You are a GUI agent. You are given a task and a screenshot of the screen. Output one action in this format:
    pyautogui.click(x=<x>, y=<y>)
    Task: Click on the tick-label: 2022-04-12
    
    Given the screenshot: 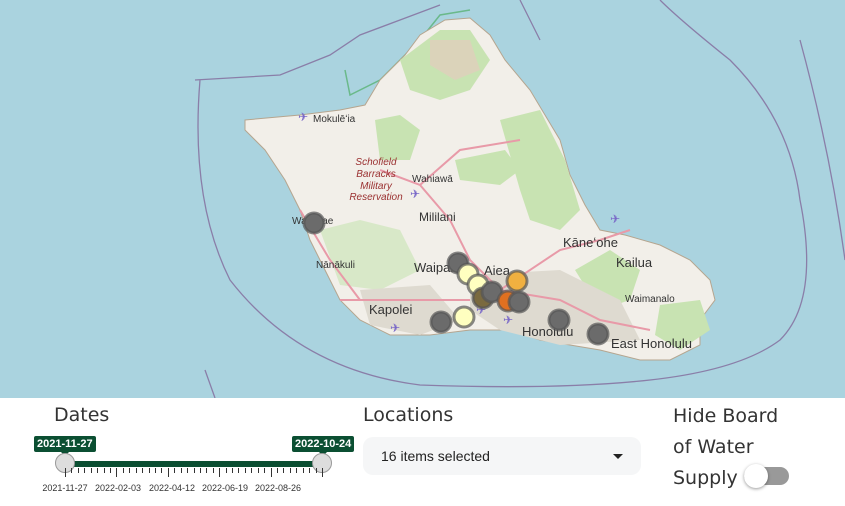 What is the action you would take?
    pyautogui.click(x=172, y=488)
    